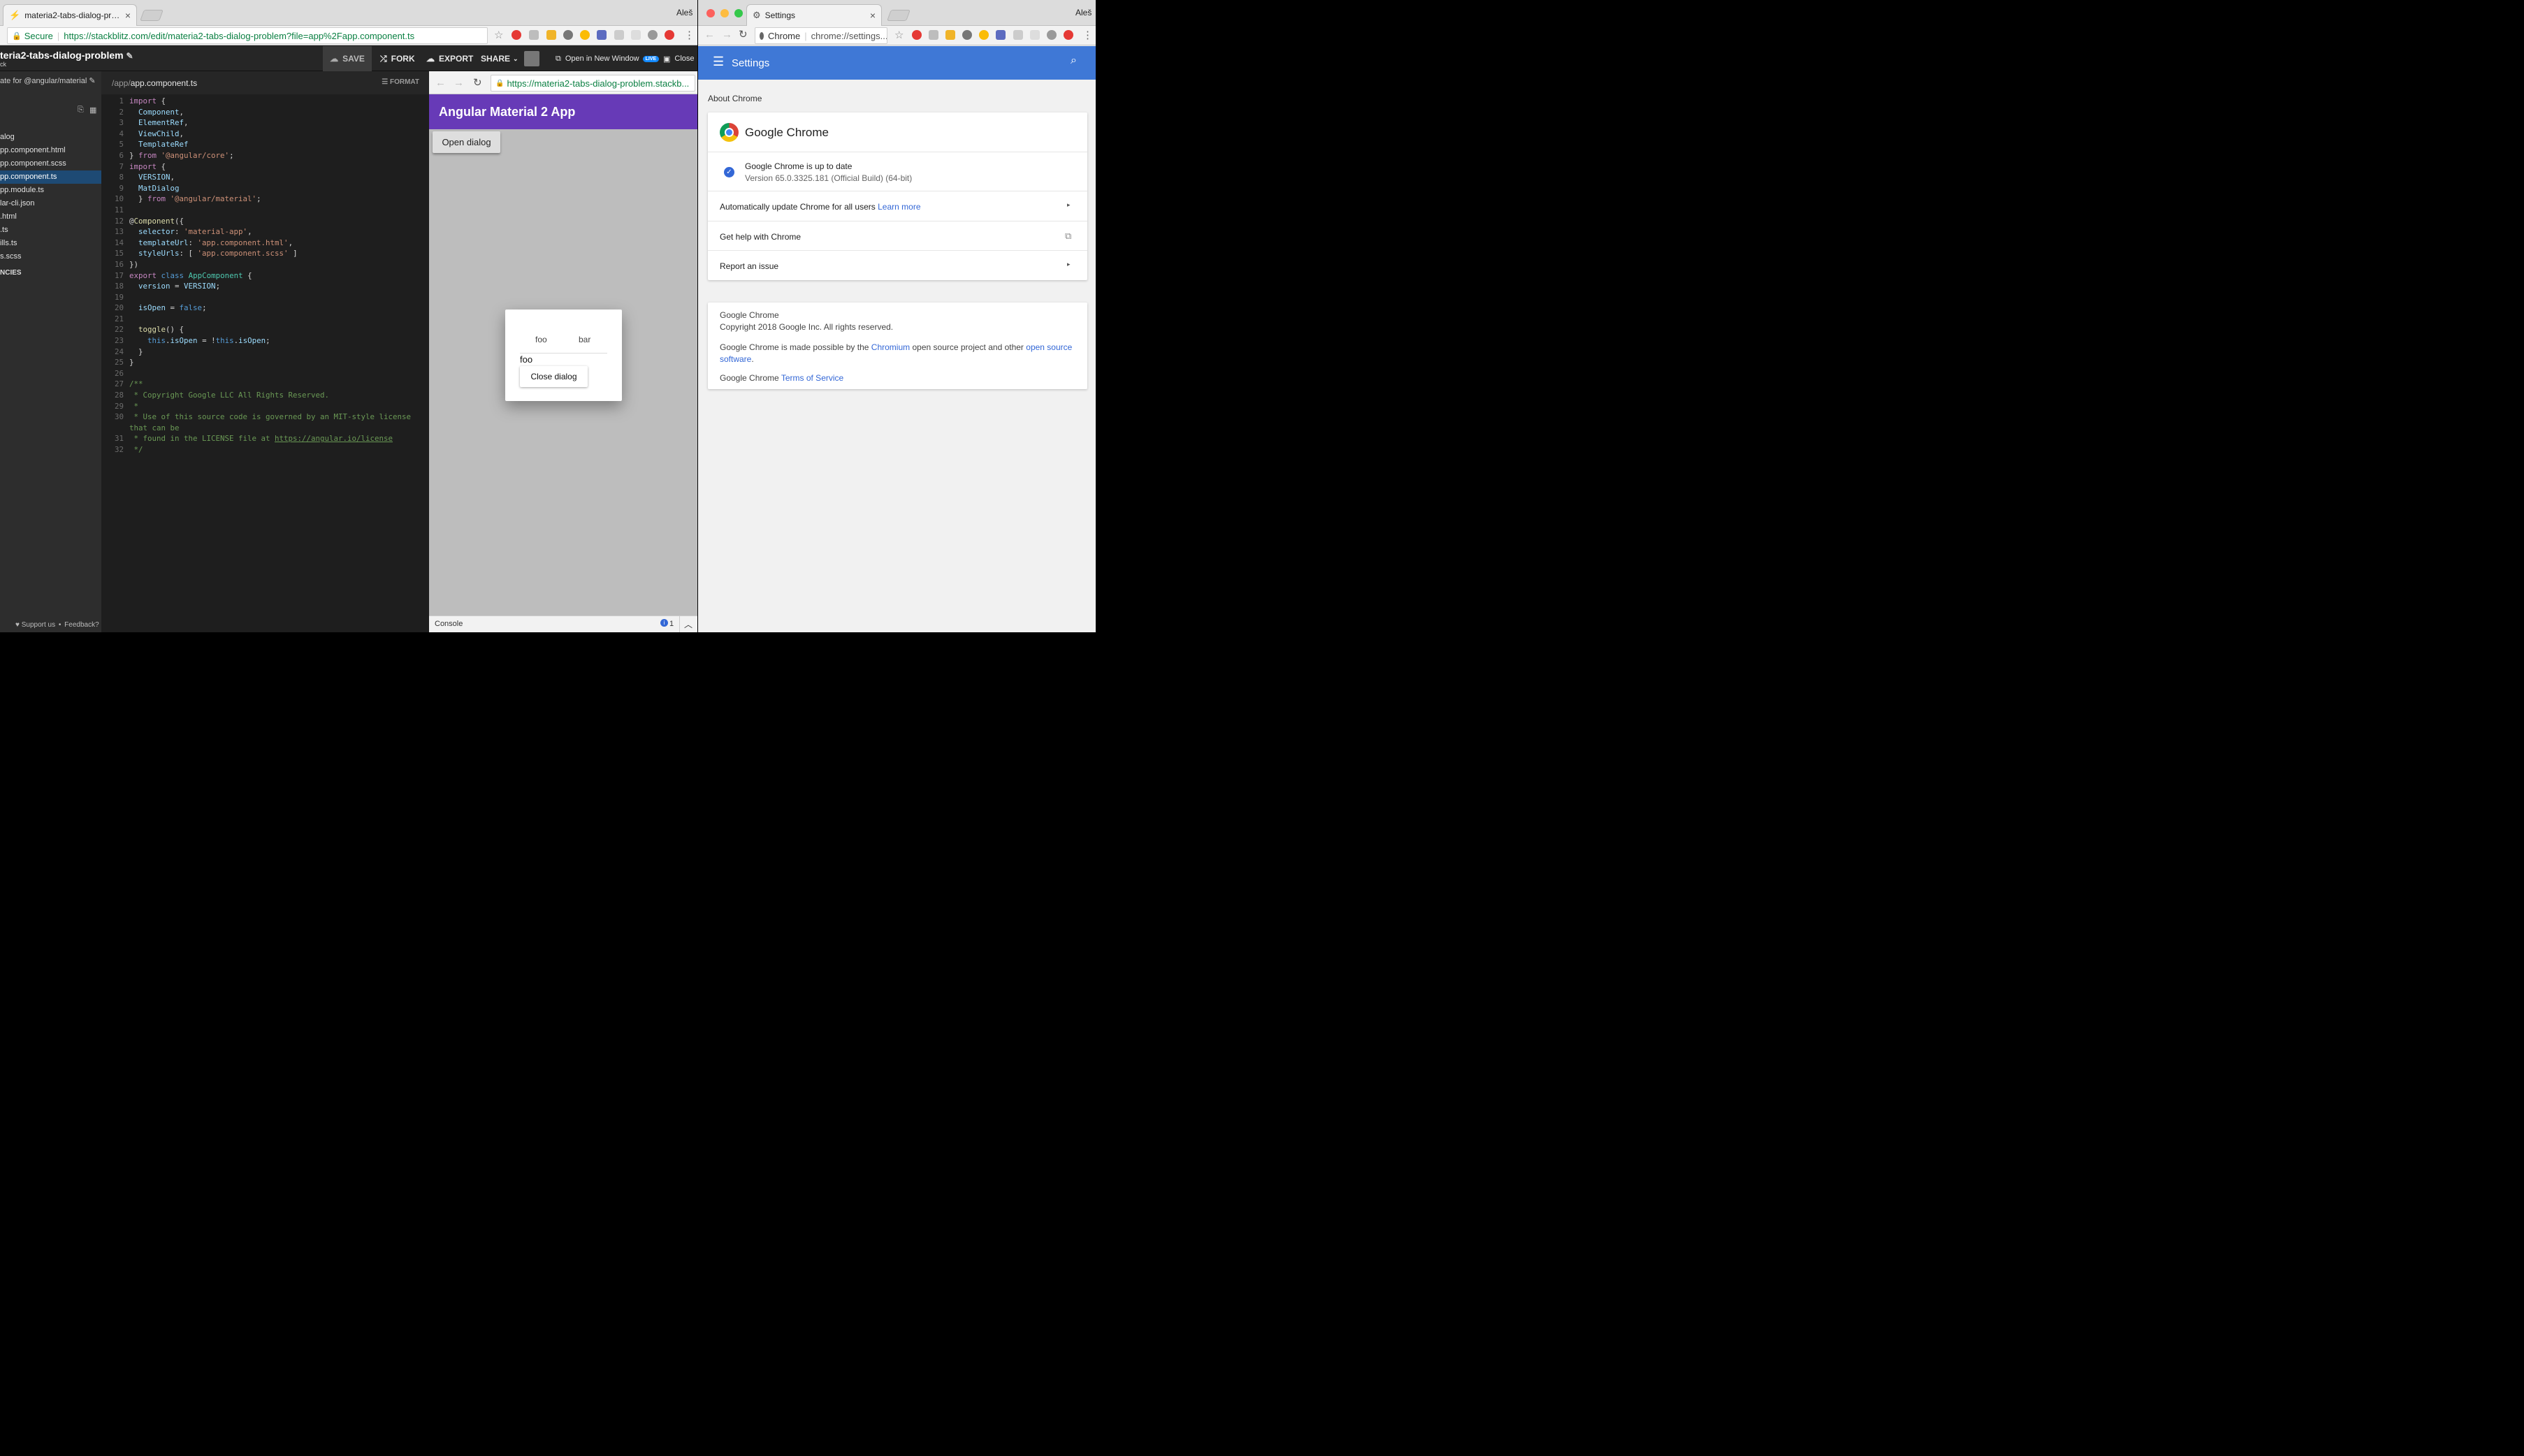  I want to click on project-title: teria2-tabs-dialog-problem ✎, so click(66, 55).